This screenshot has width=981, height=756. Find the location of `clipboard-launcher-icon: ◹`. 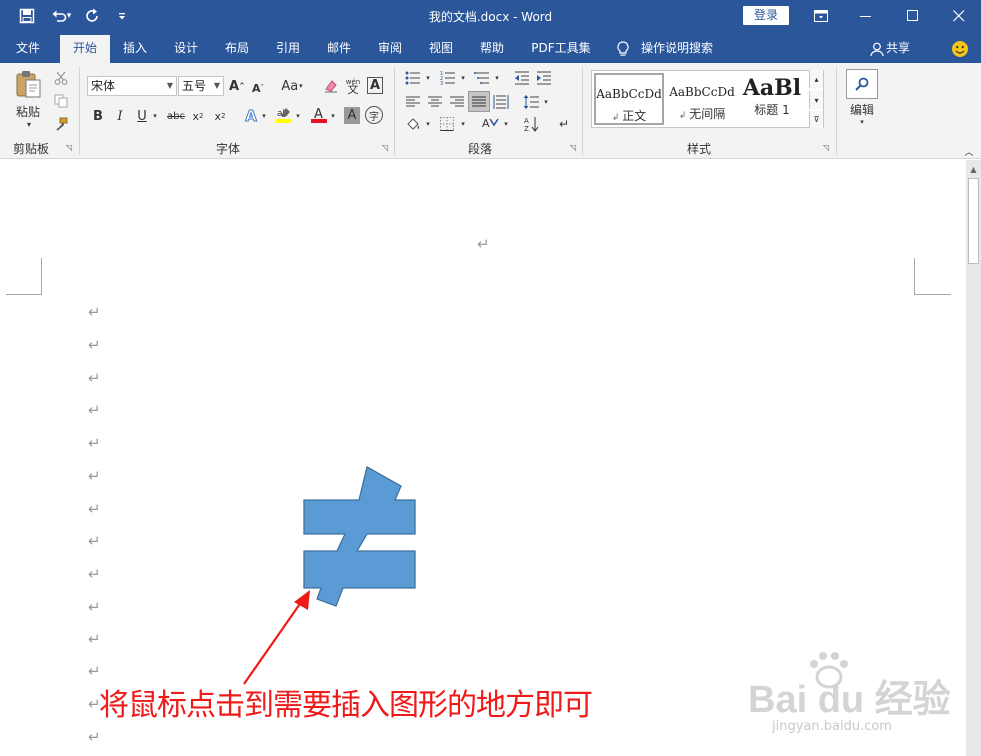

clipboard-launcher-icon: ◹ is located at coordinates (69, 147).